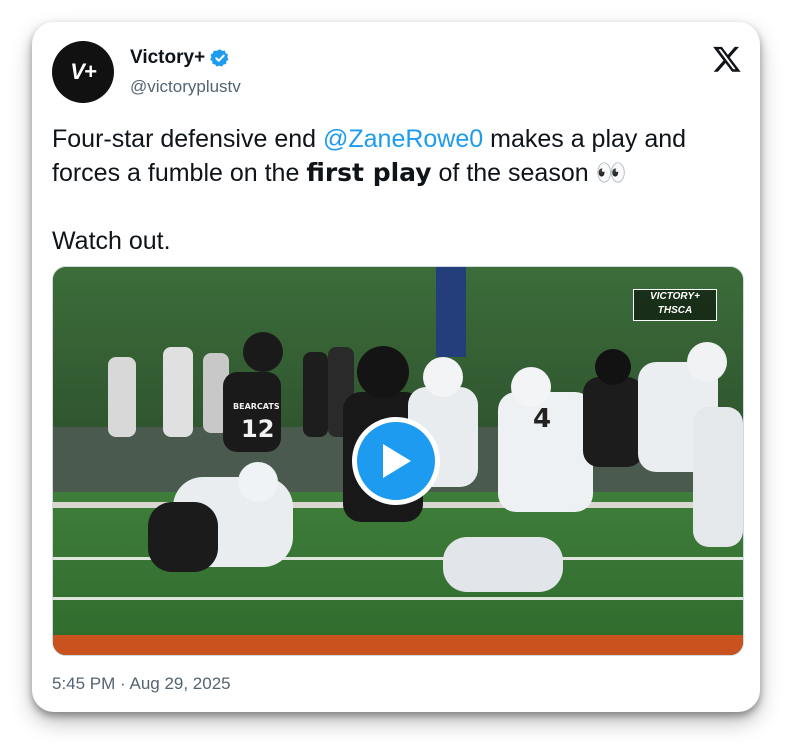  I want to click on play-button, so click(396, 461).